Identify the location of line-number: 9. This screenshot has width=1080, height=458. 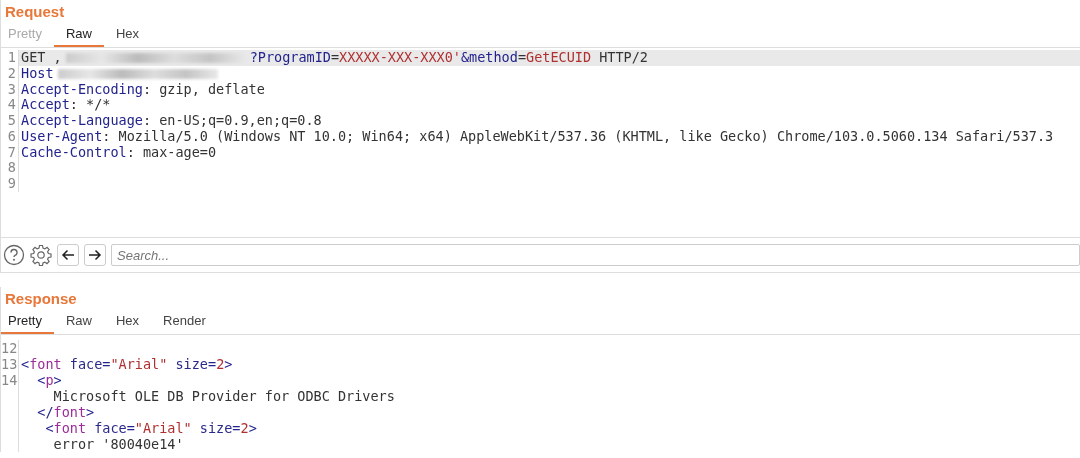
(11, 184).